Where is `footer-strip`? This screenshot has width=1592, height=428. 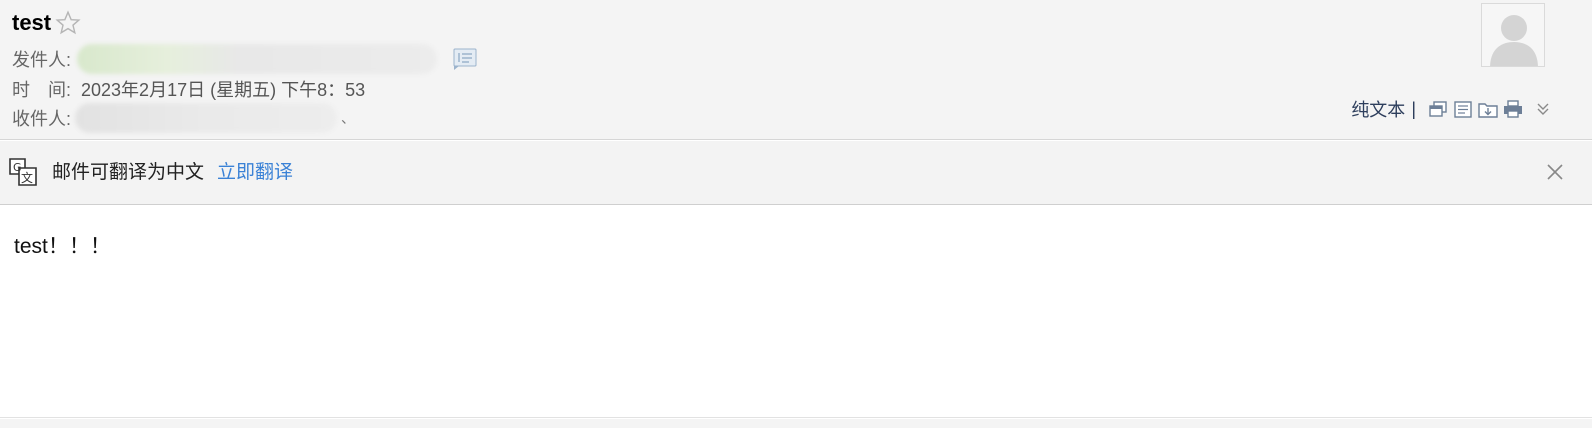
footer-strip is located at coordinates (796, 423).